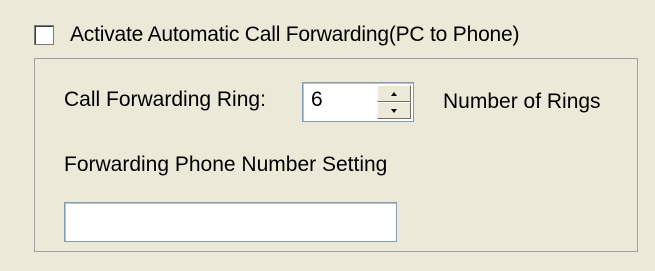 Image resolution: width=655 pixels, height=271 pixels. I want to click on call-forwarding-ring-label: Call Forwarding Ring:, so click(165, 99).